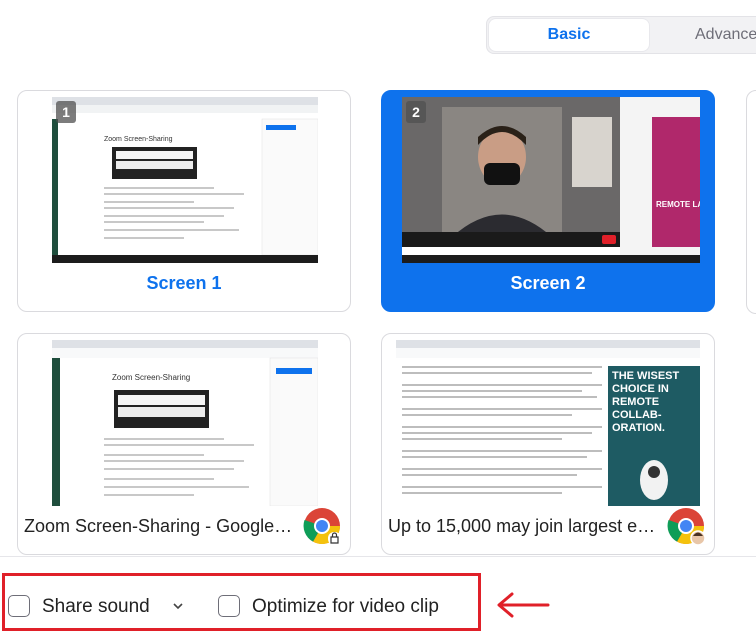 Image resolution: width=756 pixels, height=636 pixels. I want to click on share-sound-checkbox, so click(19, 606).